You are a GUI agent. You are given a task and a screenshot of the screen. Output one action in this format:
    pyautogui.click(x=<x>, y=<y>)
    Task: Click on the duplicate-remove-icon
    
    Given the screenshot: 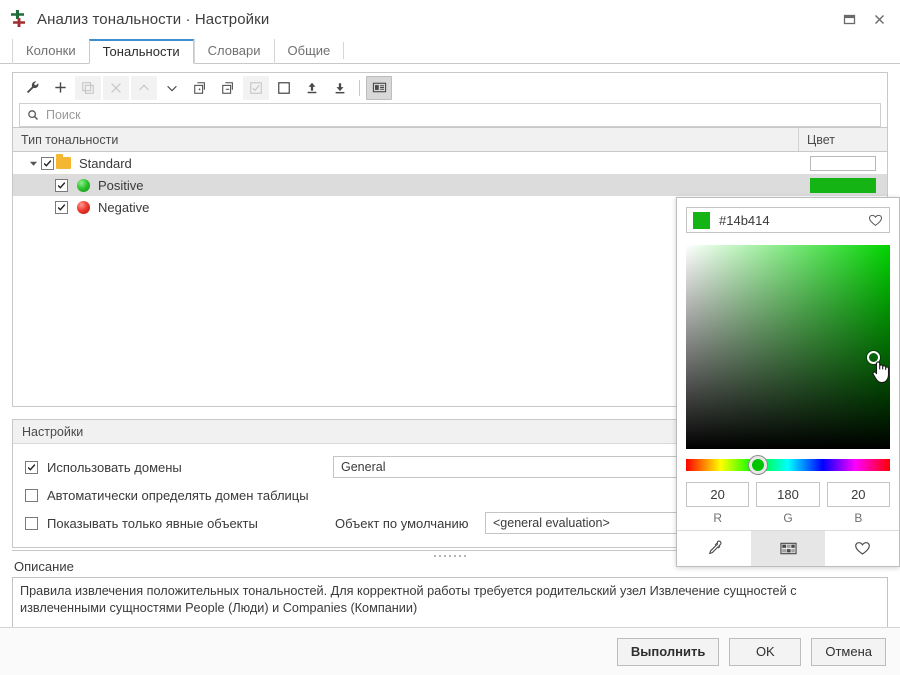 What is the action you would take?
    pyautogui.click(x=228, y=88)
    